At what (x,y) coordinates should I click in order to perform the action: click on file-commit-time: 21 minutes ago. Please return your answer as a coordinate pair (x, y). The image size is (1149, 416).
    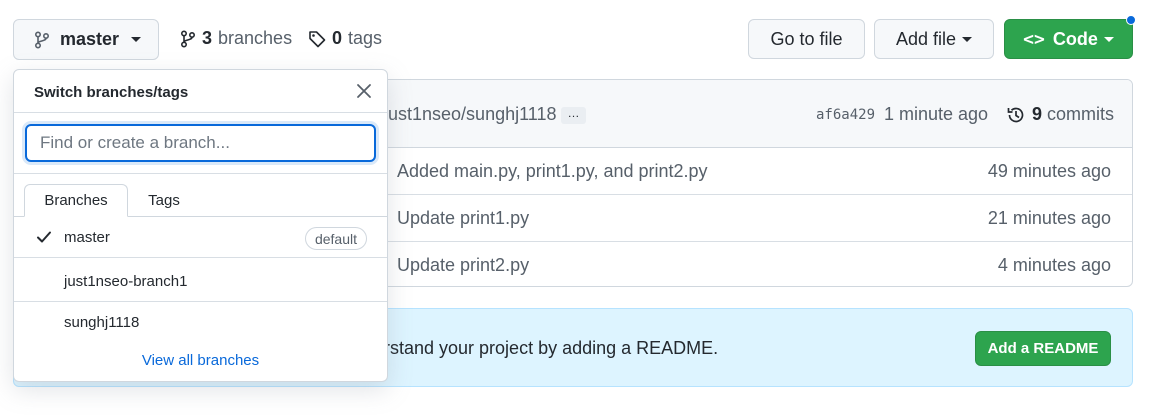
    Looking at the image, I should click on (1049, 218).